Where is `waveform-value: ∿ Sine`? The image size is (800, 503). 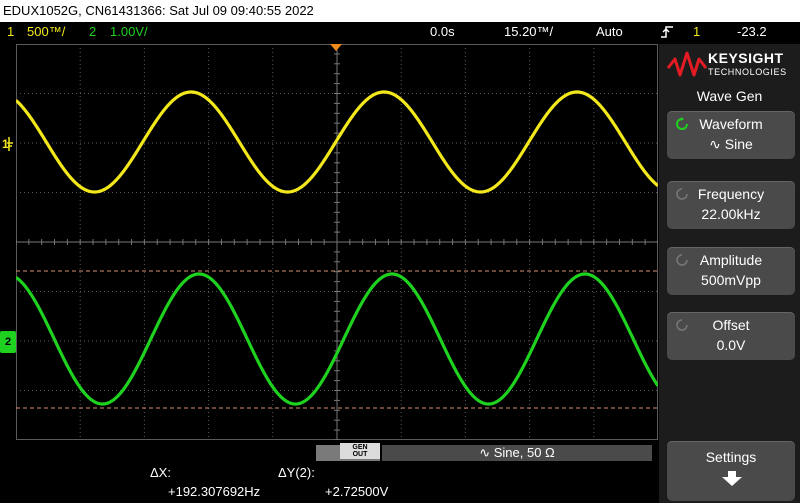 waveform-value: ∿ Sine is located at coordinates (731, 144).